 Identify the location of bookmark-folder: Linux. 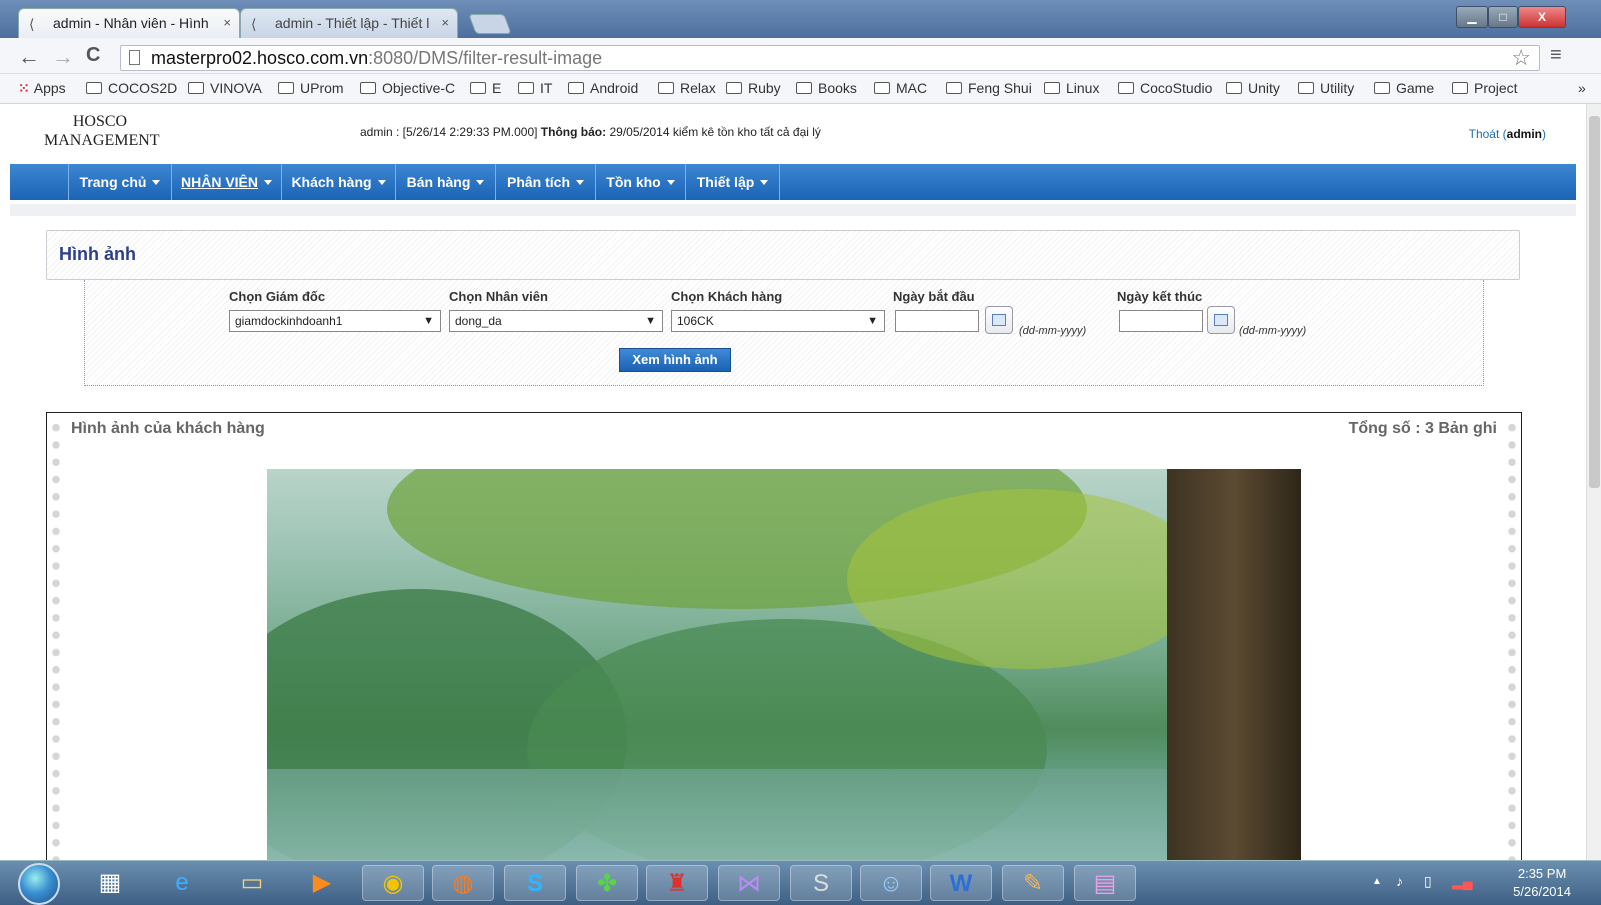
(1071, 88).